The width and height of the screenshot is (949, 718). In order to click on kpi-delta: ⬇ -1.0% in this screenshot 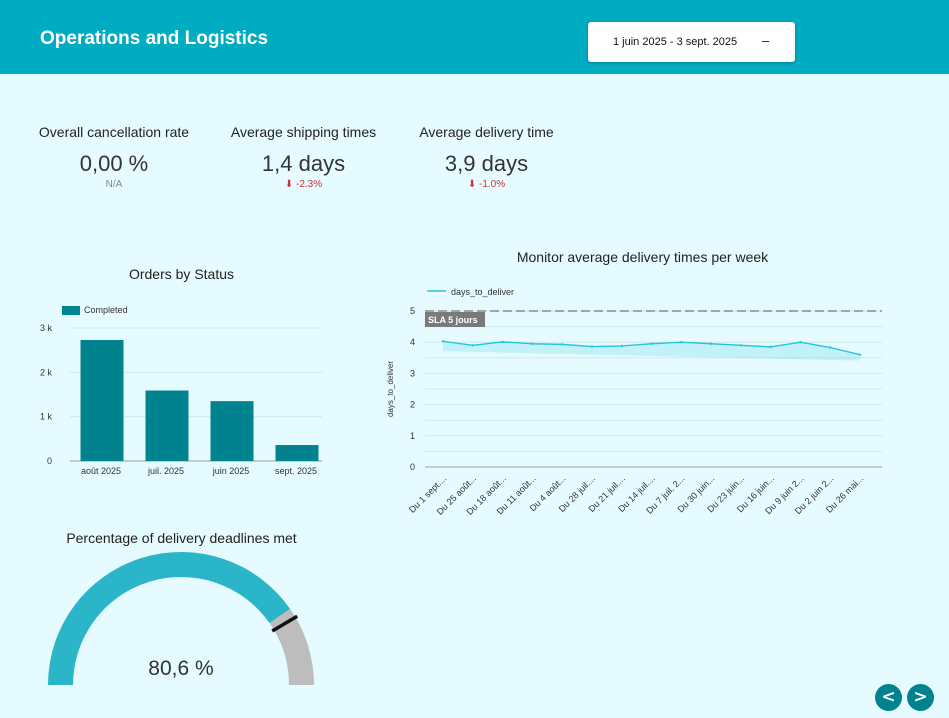, I will do `click(486, 184)`.